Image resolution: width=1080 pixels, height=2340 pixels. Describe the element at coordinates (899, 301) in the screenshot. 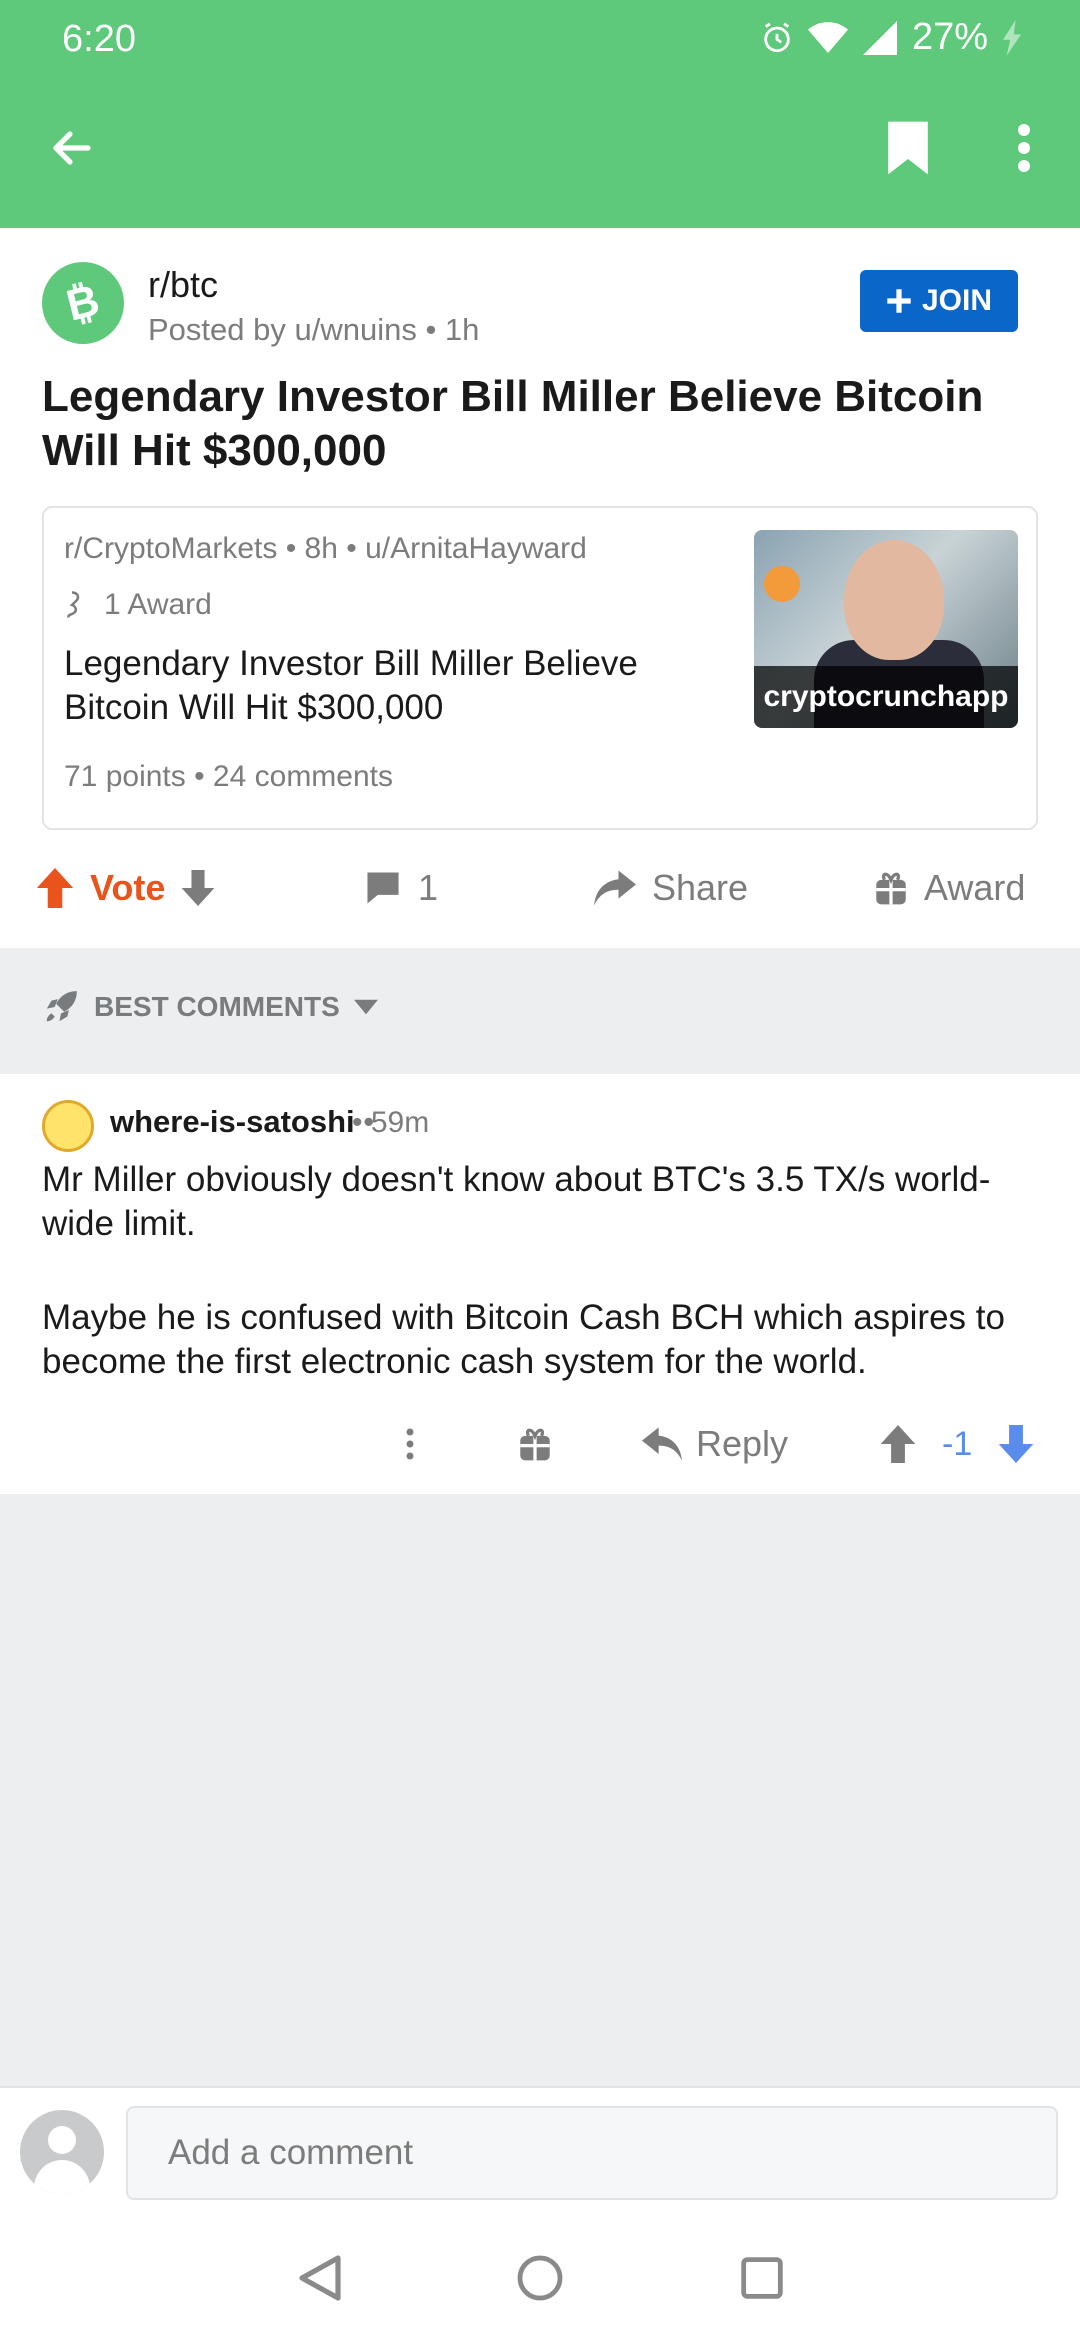

I see `plus-icon` at that location.